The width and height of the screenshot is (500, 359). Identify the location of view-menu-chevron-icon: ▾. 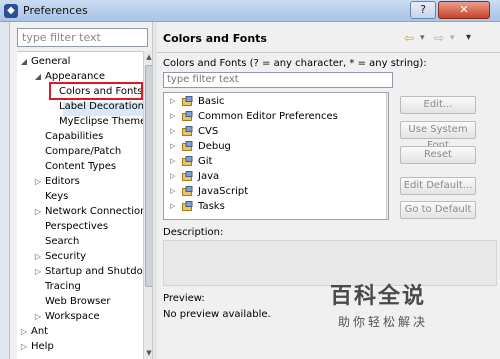
(468, 38).